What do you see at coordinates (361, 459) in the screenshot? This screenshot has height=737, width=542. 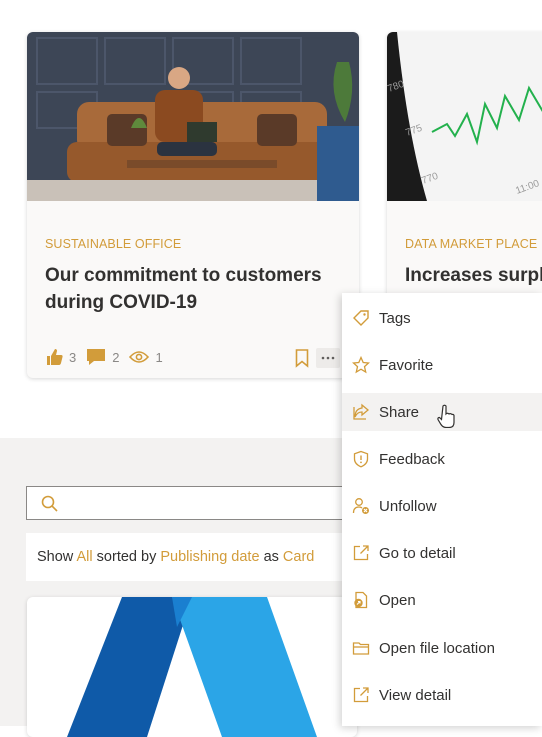 I see `shield-icon` at bounding box center [361, 459].